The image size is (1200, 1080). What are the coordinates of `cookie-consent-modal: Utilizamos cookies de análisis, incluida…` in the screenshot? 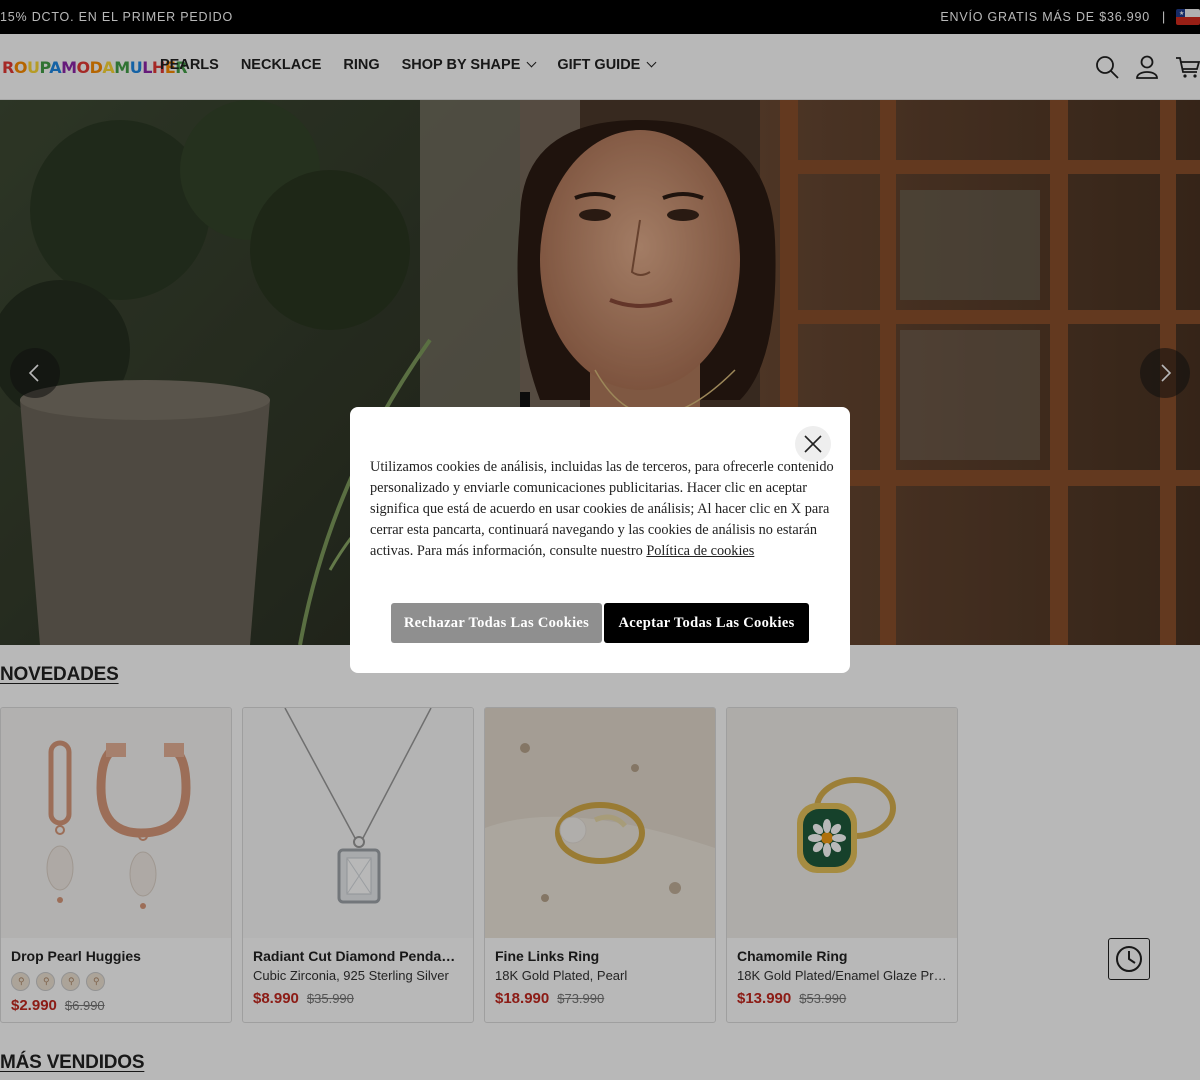 It's located at (600, 540).